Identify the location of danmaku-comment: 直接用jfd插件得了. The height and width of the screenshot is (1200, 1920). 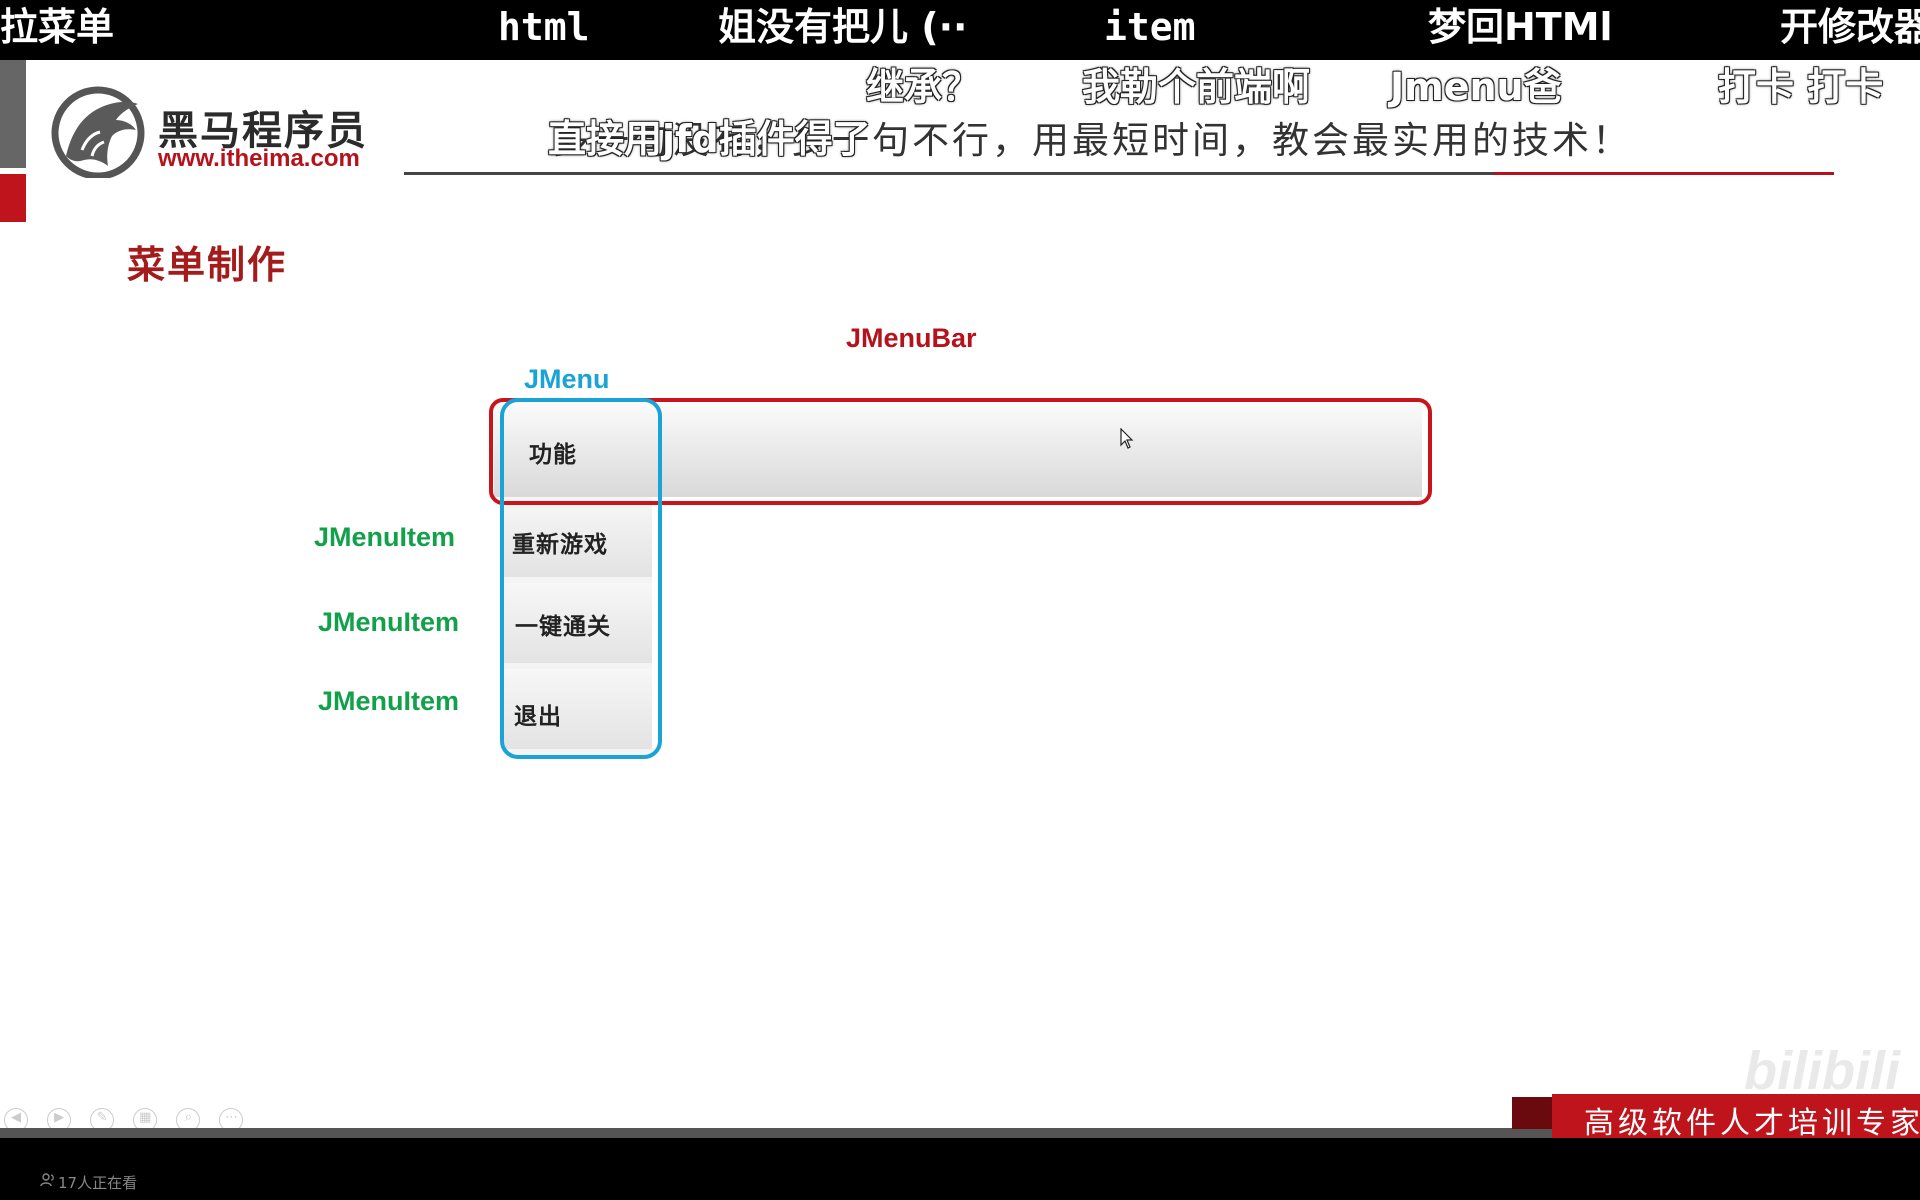
(709, 139).